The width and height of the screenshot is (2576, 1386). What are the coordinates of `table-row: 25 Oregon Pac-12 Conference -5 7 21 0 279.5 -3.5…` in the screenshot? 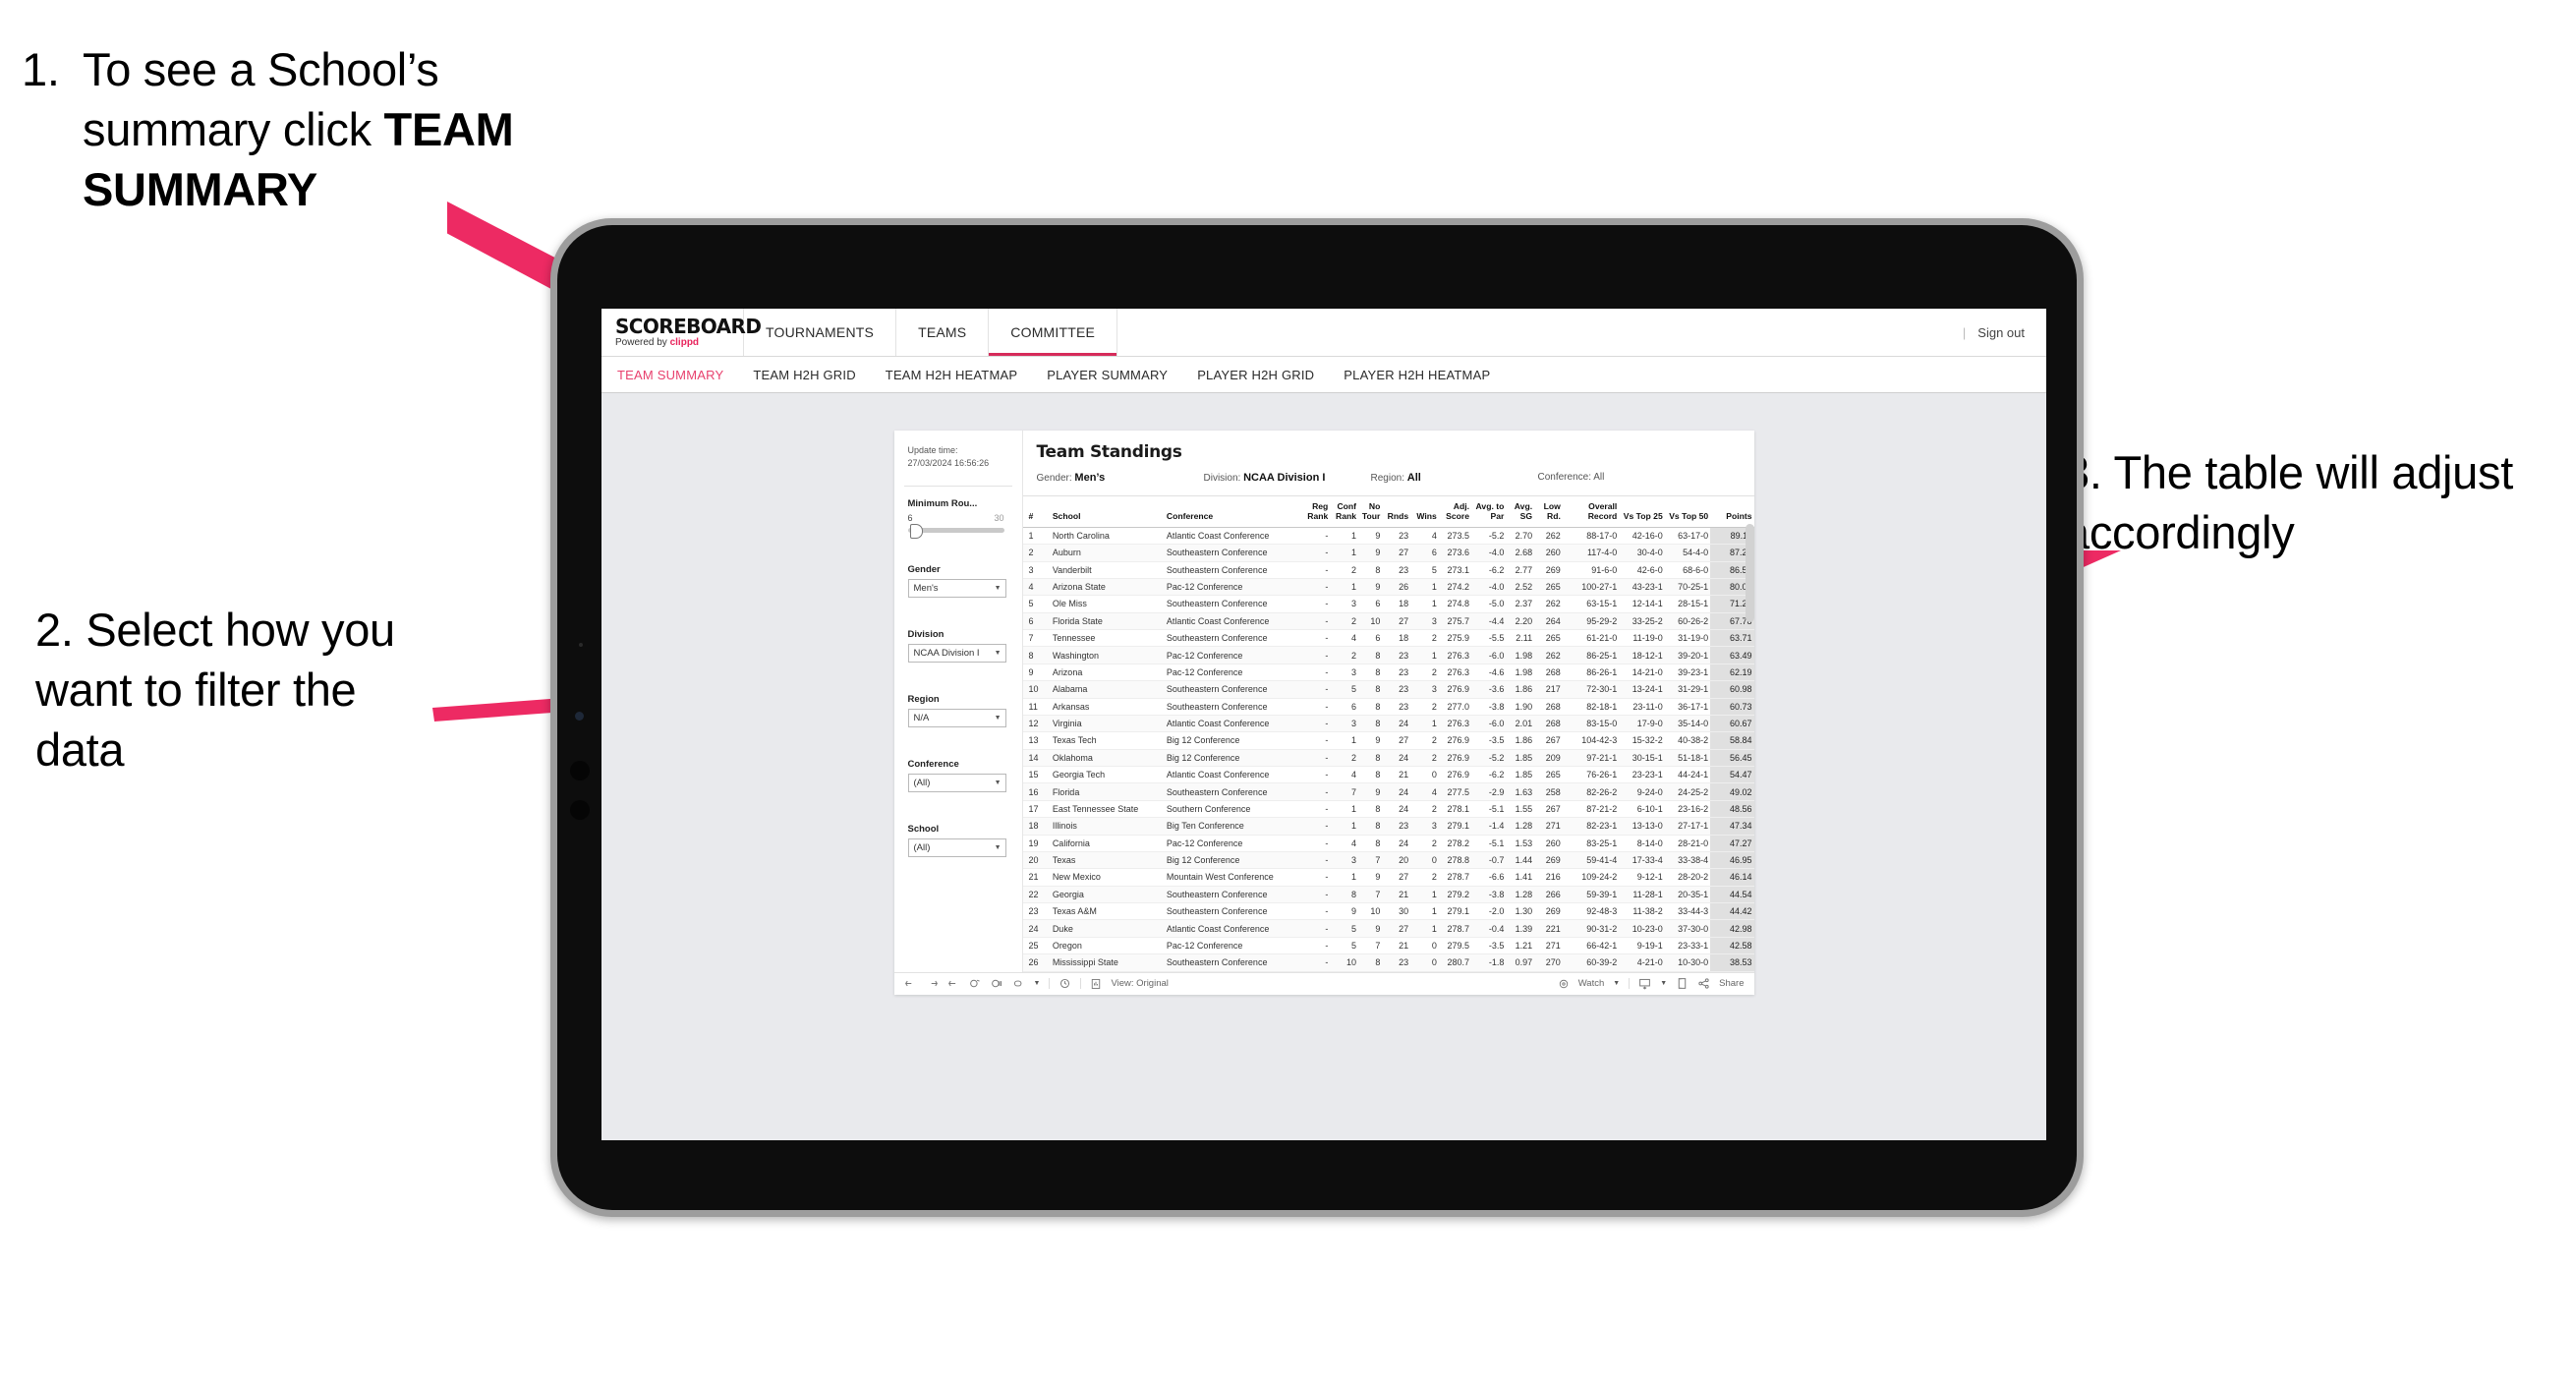 It's located at (1388, 946).